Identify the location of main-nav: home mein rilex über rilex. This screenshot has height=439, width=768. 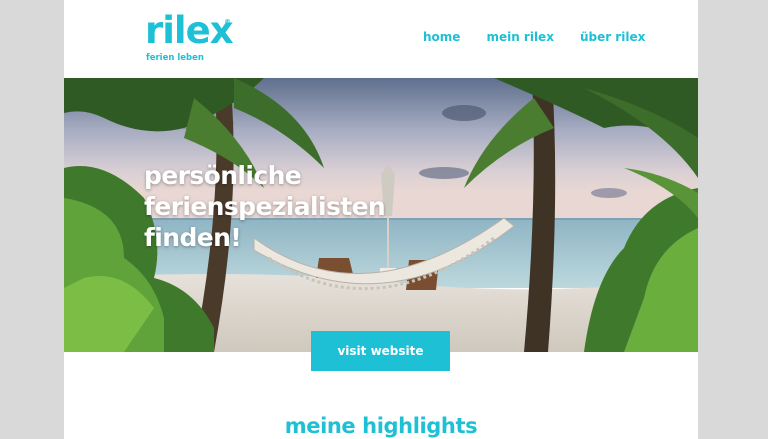
(534, 37).